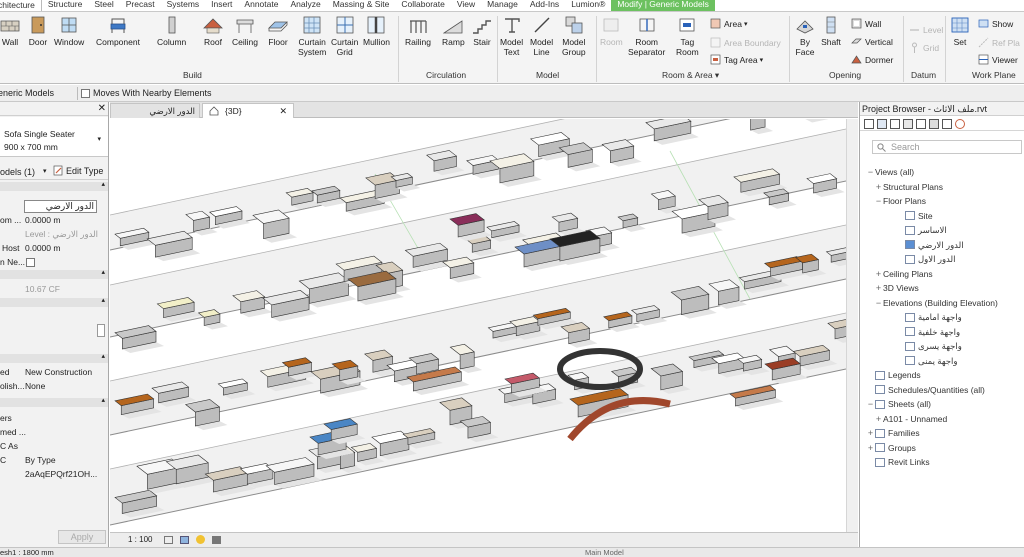 This screenshot has height=557, width=1024. I want to click on model-group-button: Model Group, so click(574, 36).